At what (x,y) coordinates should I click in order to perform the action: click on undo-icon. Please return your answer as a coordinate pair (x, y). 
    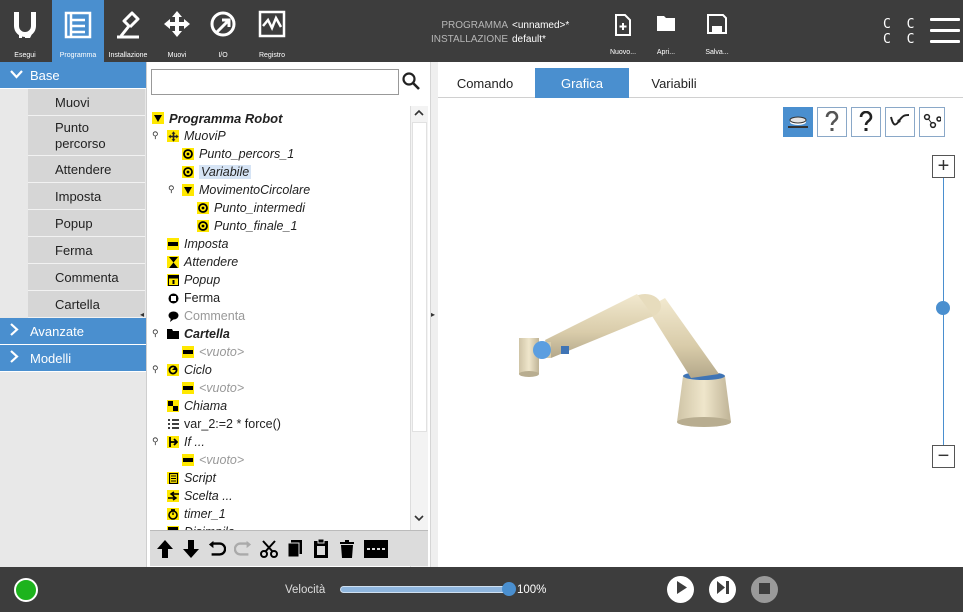
    Looking at the image, I should click on (217, 549).